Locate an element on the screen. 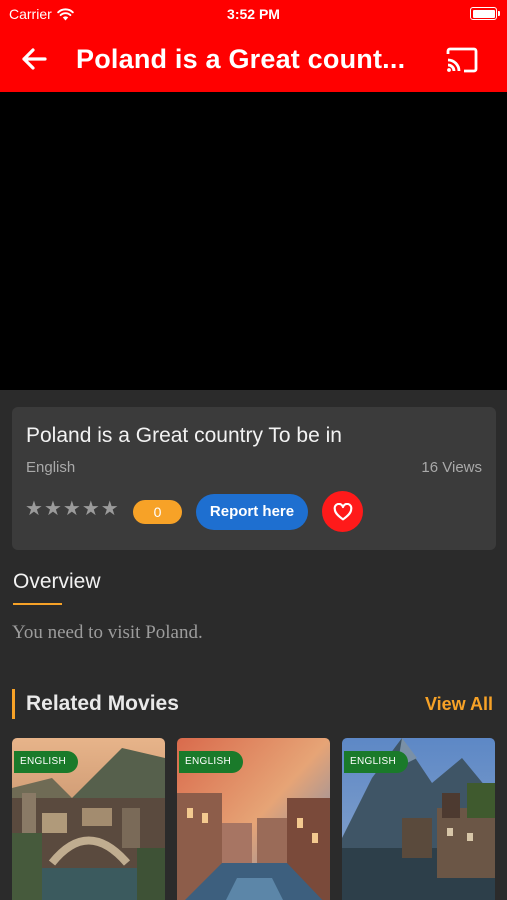  favorite-button is located at coordinates (342, 511).